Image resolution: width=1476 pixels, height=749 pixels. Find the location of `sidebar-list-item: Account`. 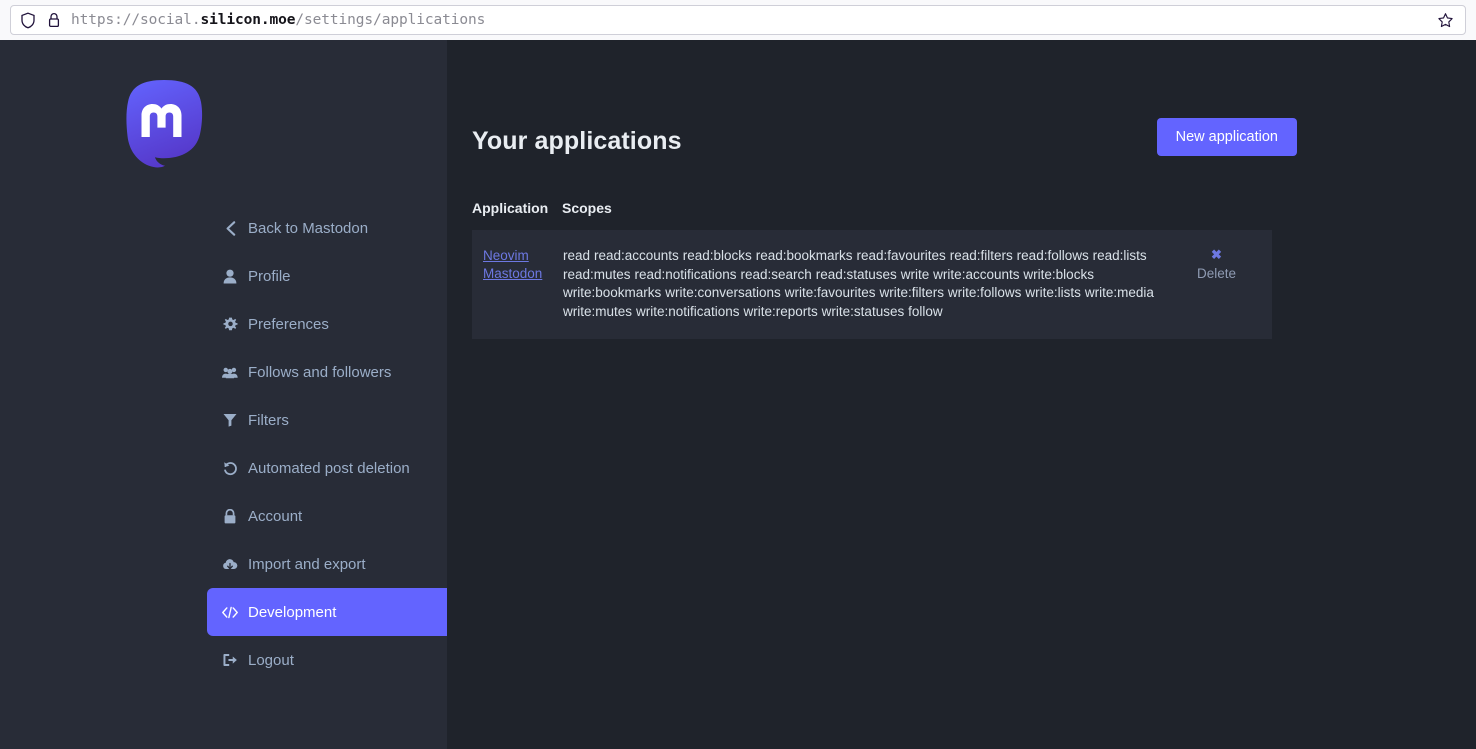

sidebar-list-item: Account is located at coordinates (223, 516).